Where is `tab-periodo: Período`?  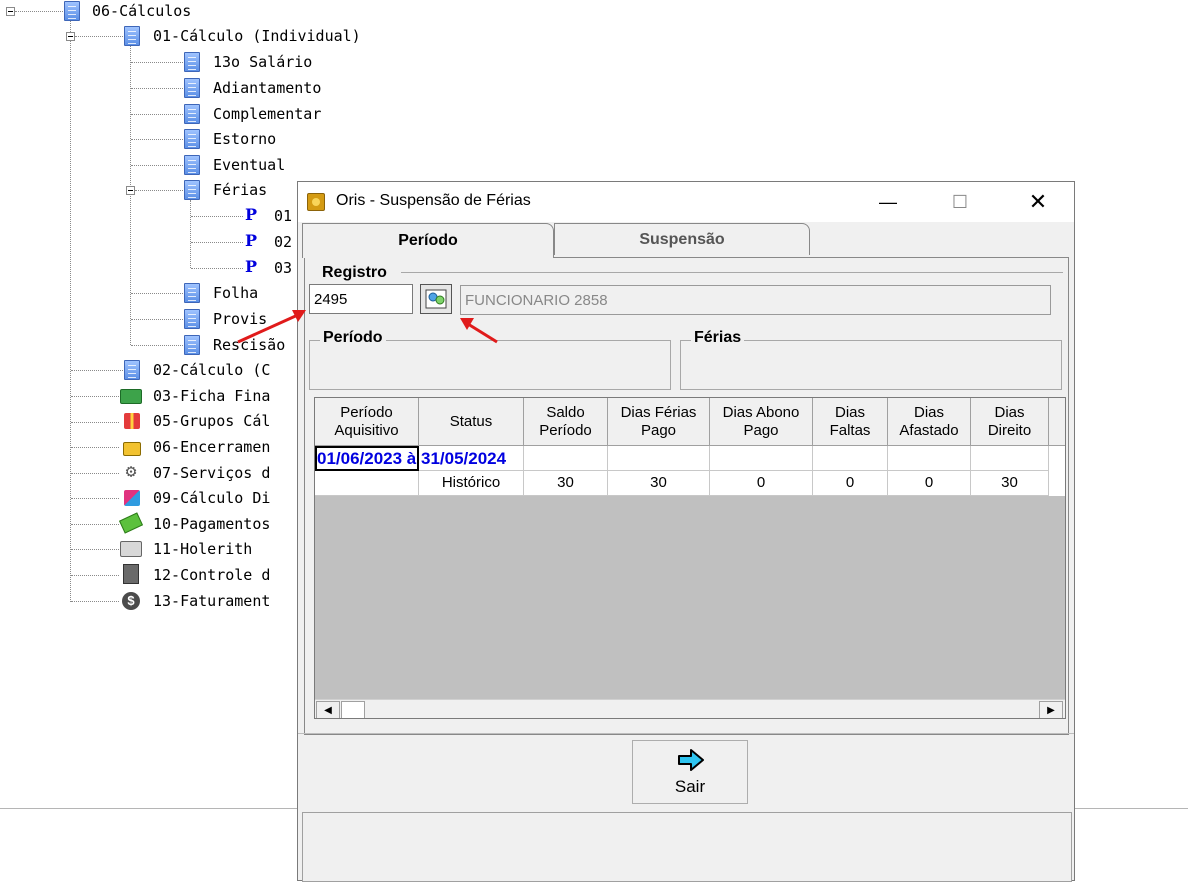
tab-periodo: Período is located at coordinates (428, 240).